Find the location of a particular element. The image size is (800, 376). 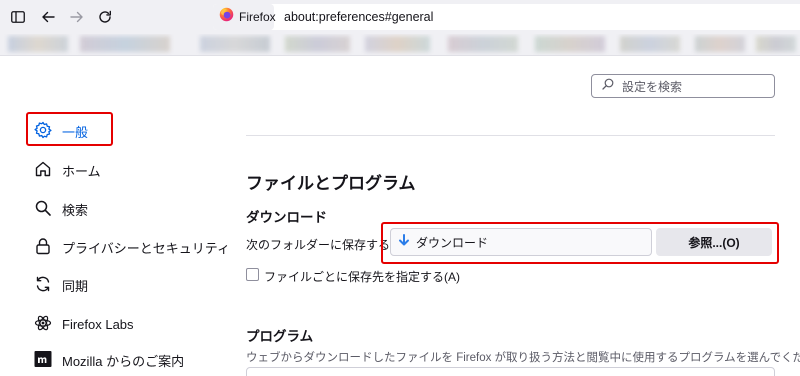

category-general: 一般 is located at coordinates (61, 131).